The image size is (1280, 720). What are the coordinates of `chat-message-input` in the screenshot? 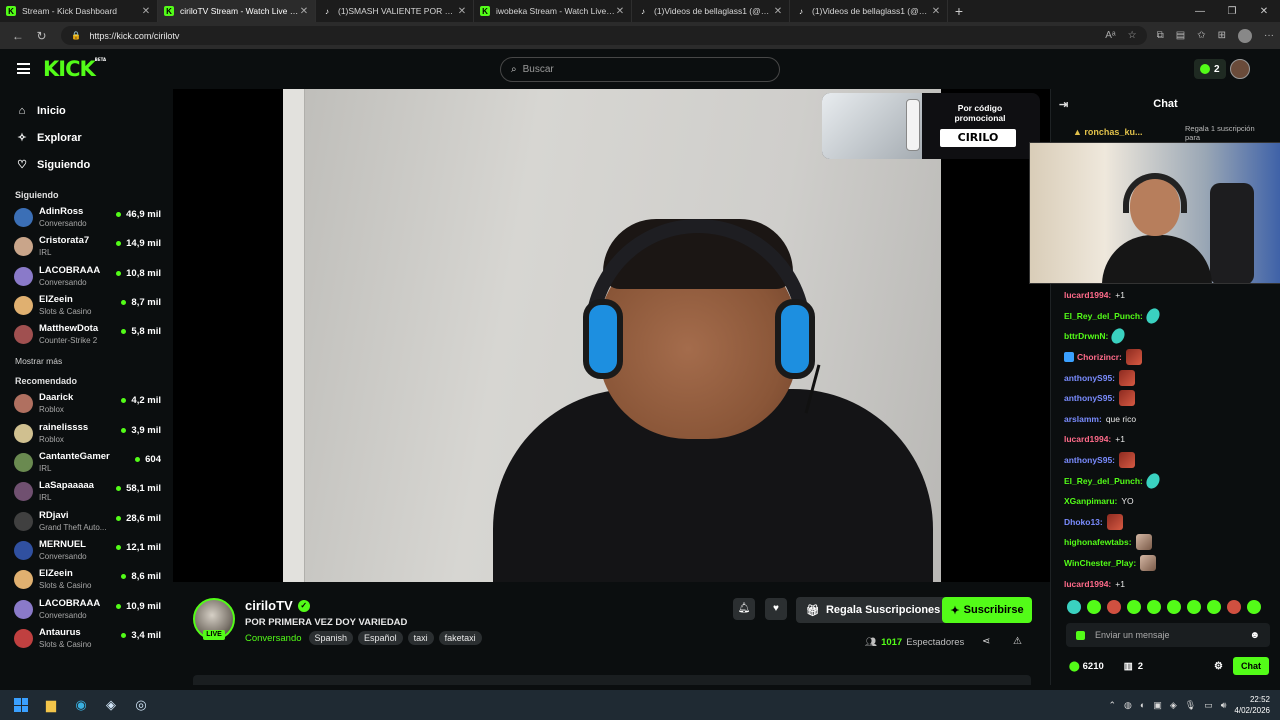 It's located at (1167, 635).